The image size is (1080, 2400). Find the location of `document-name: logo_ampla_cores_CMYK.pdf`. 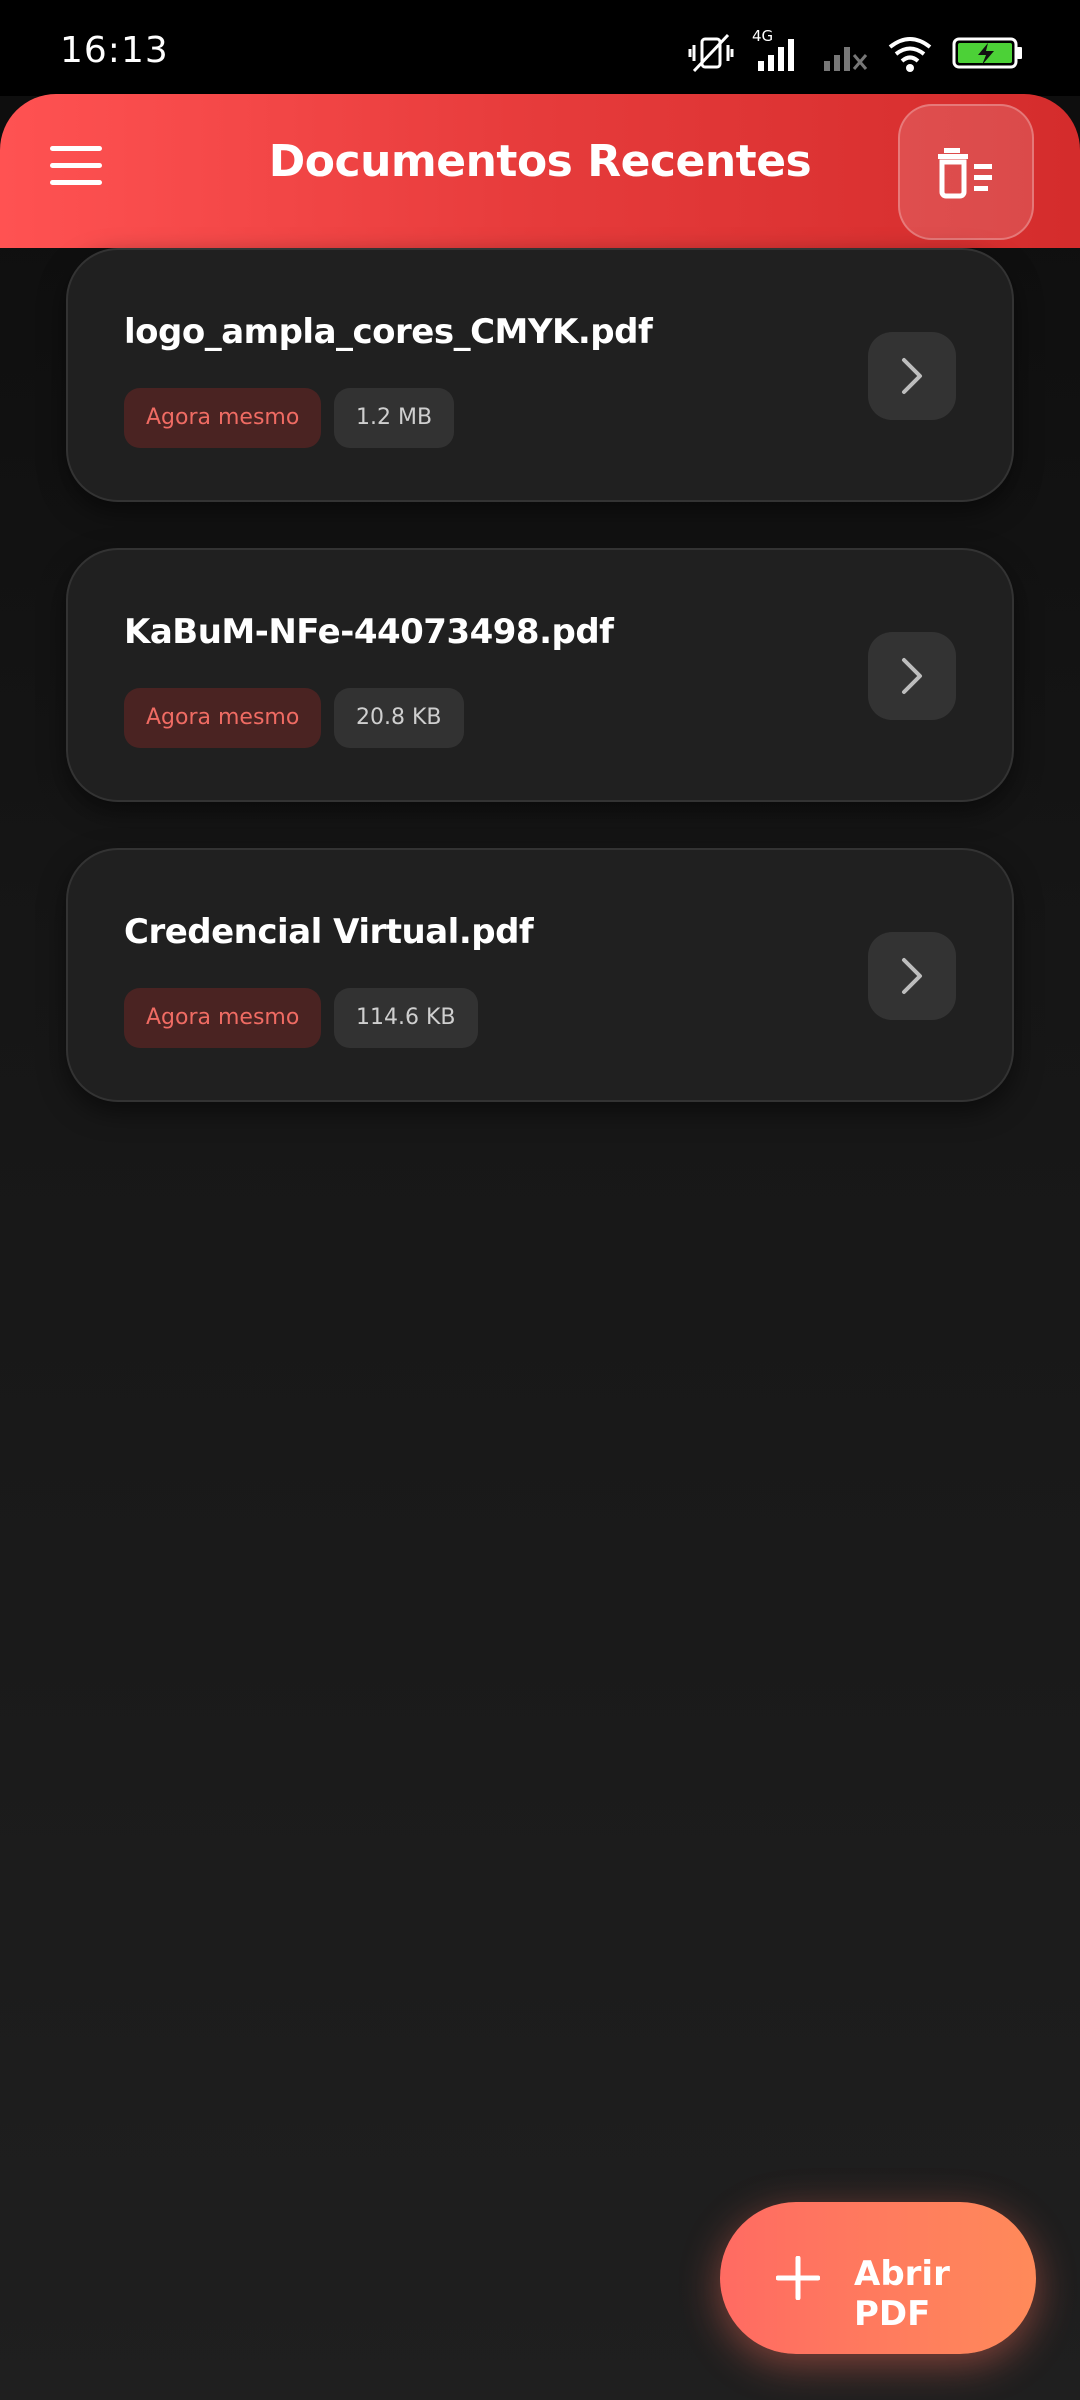

document-name: logo_ampla_cores_CMYK.pdf is located at coordinates (388, 332).